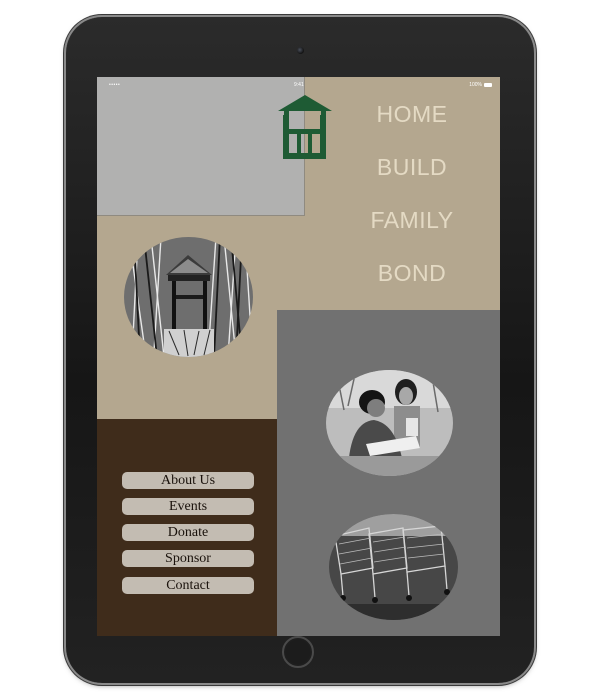 Image resolution: width=600 pixels, height=700 pixels. I want to click on shopping-carts-image, so click(393, 567).